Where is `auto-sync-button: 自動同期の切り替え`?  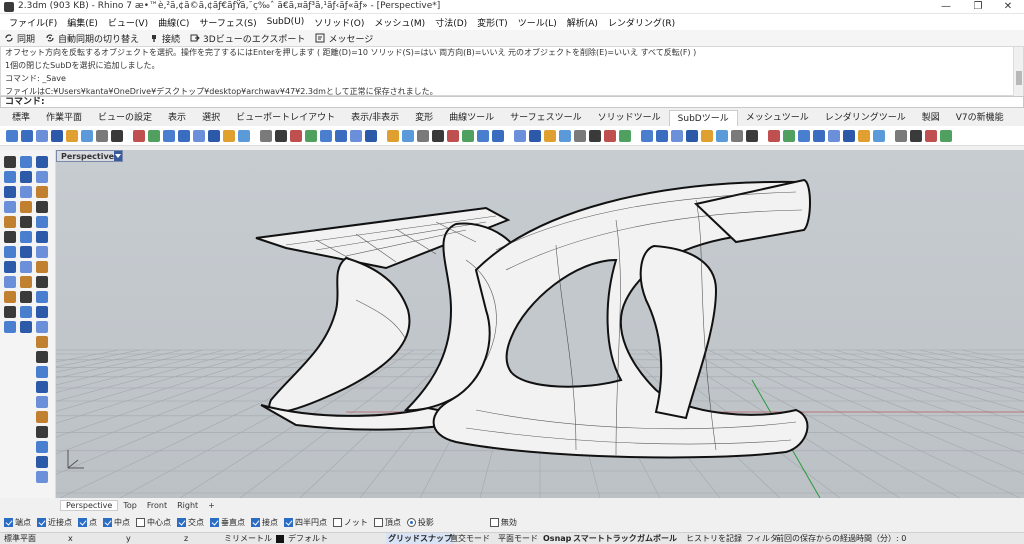
auto-sync-button: 自動同期の切り替え is located at coordinates (92, 38).